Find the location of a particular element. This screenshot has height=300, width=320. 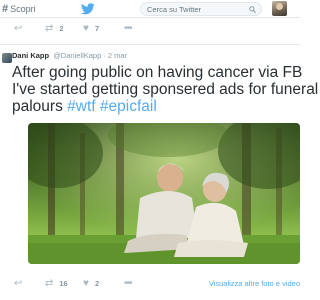

twitter-bird-icon is located at coordinates (88, 9).